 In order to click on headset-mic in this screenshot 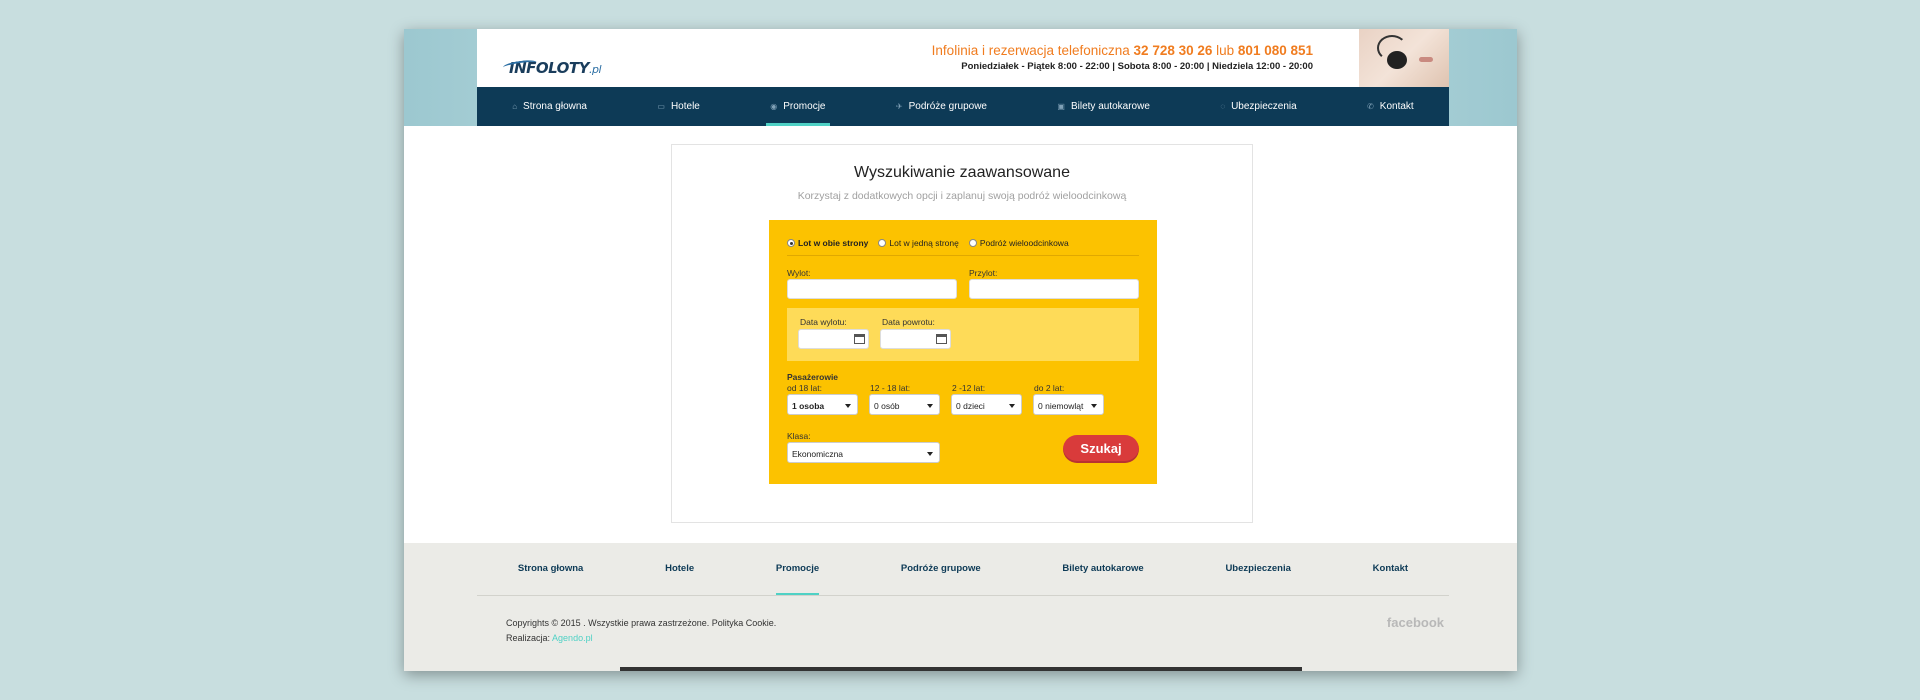, I will do `click(1397, 60)`.